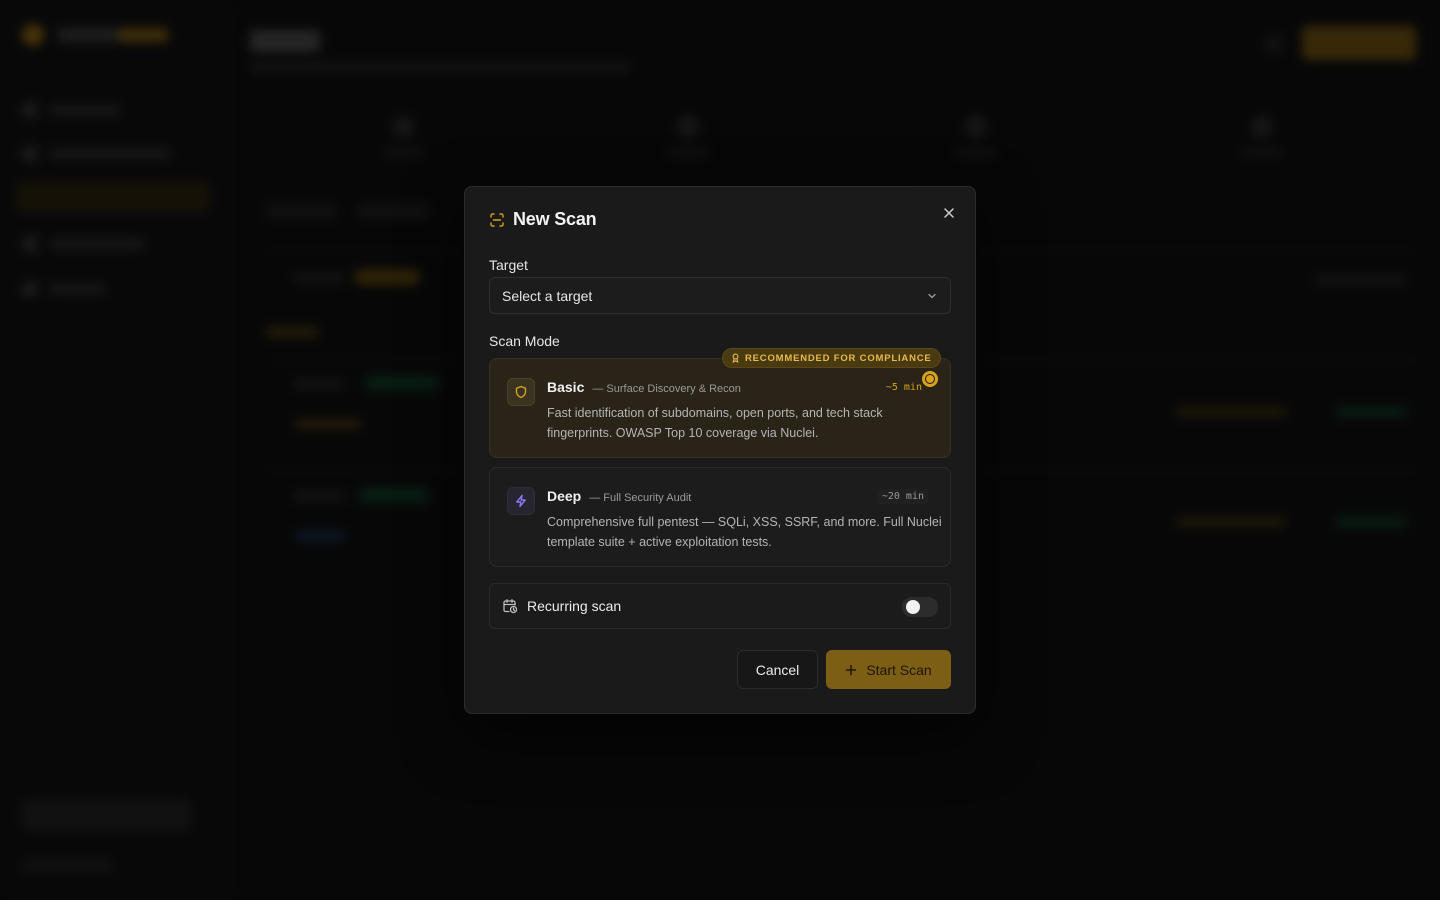  Describe the element at coordinates (920, 607) in the screenshot. I see `recurring-scan-toggle` at that location.